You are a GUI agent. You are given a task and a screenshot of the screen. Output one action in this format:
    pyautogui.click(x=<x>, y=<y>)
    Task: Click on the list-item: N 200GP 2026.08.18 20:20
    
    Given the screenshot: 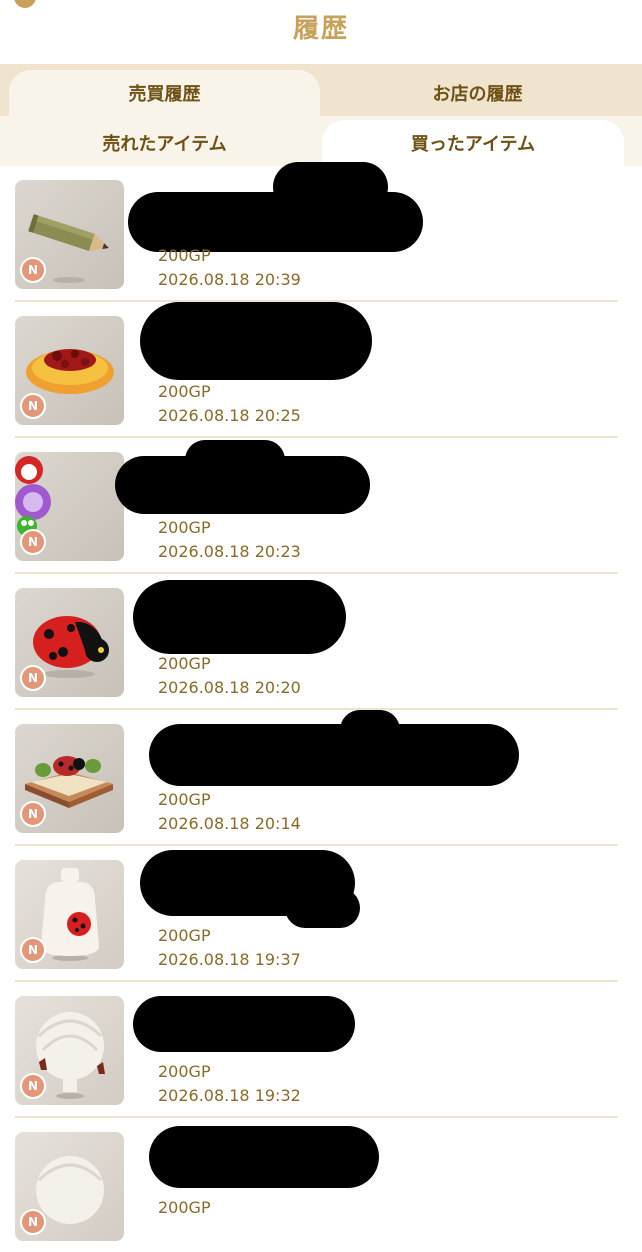 What is the action you would take?
    pyautogui.click(x=316, y=642)
    